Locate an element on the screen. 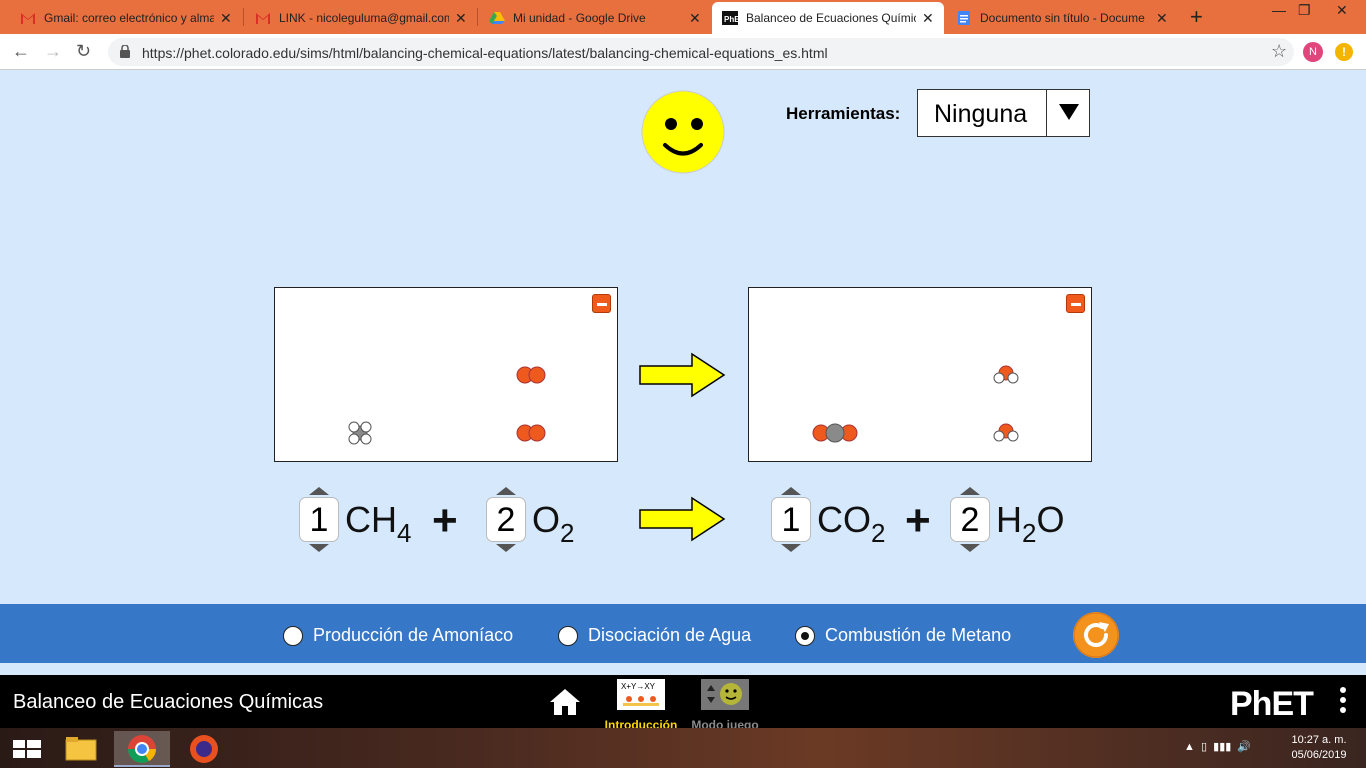 Image resolution: width=1366 pixels, height=768 pixels. radio-button-selected is located at coordinates (805, 635).